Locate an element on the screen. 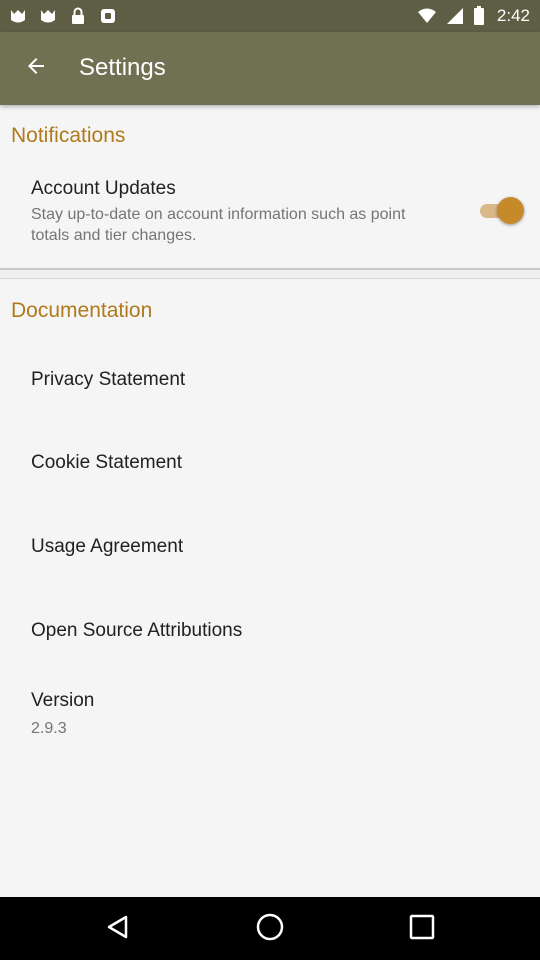  section-divider is located at coordinates (270, 273).